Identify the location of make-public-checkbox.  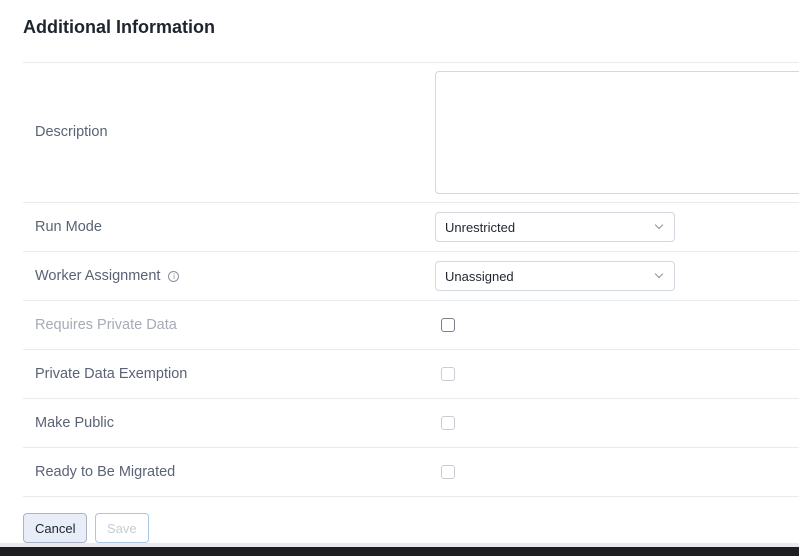
(448, 423).